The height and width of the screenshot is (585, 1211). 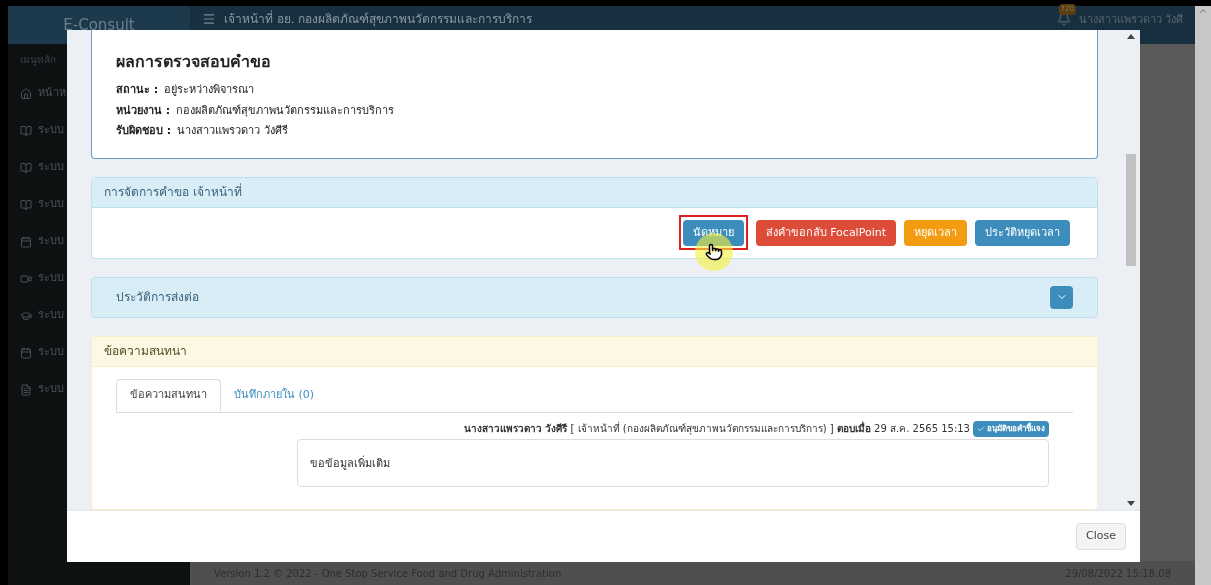 I want to click on page-scrollbar, so click(x=1203, y=295).